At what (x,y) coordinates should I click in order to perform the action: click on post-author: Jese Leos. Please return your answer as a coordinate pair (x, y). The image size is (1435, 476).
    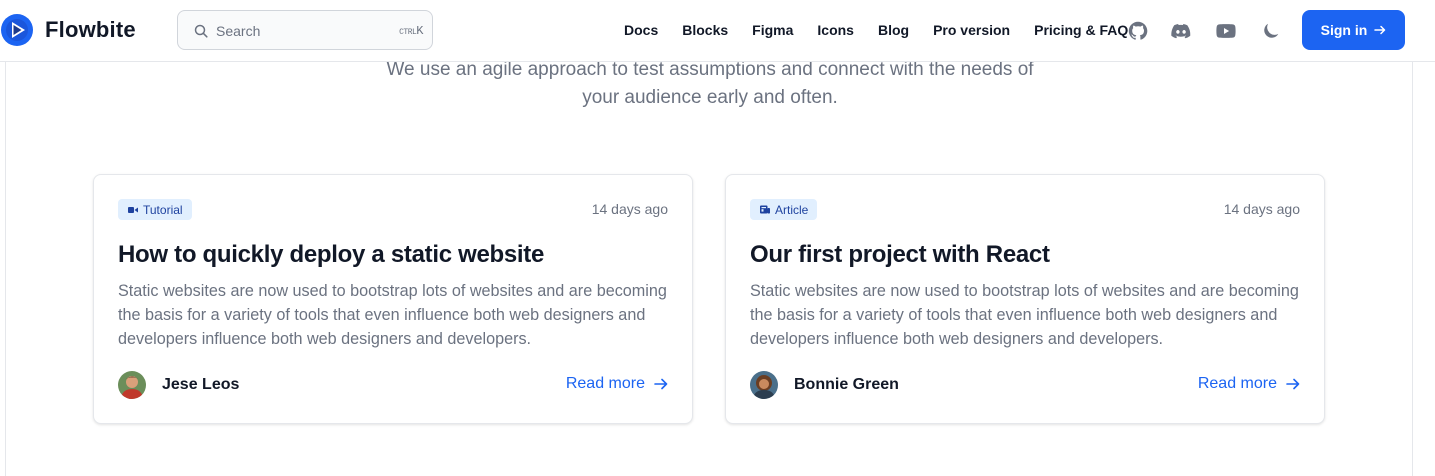
    Looking at the image, I should click on (178, 385).